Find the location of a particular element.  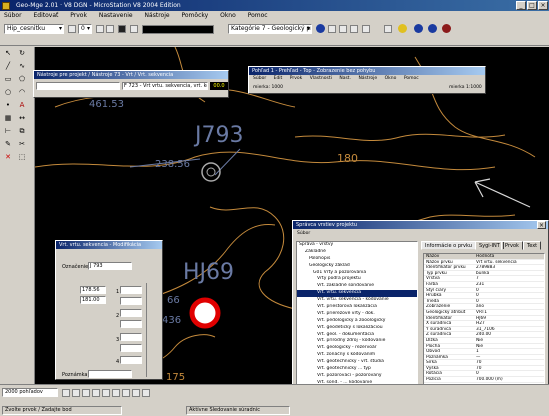

copy-tool-icon: ⧉ is located at coordinates (22, 131).